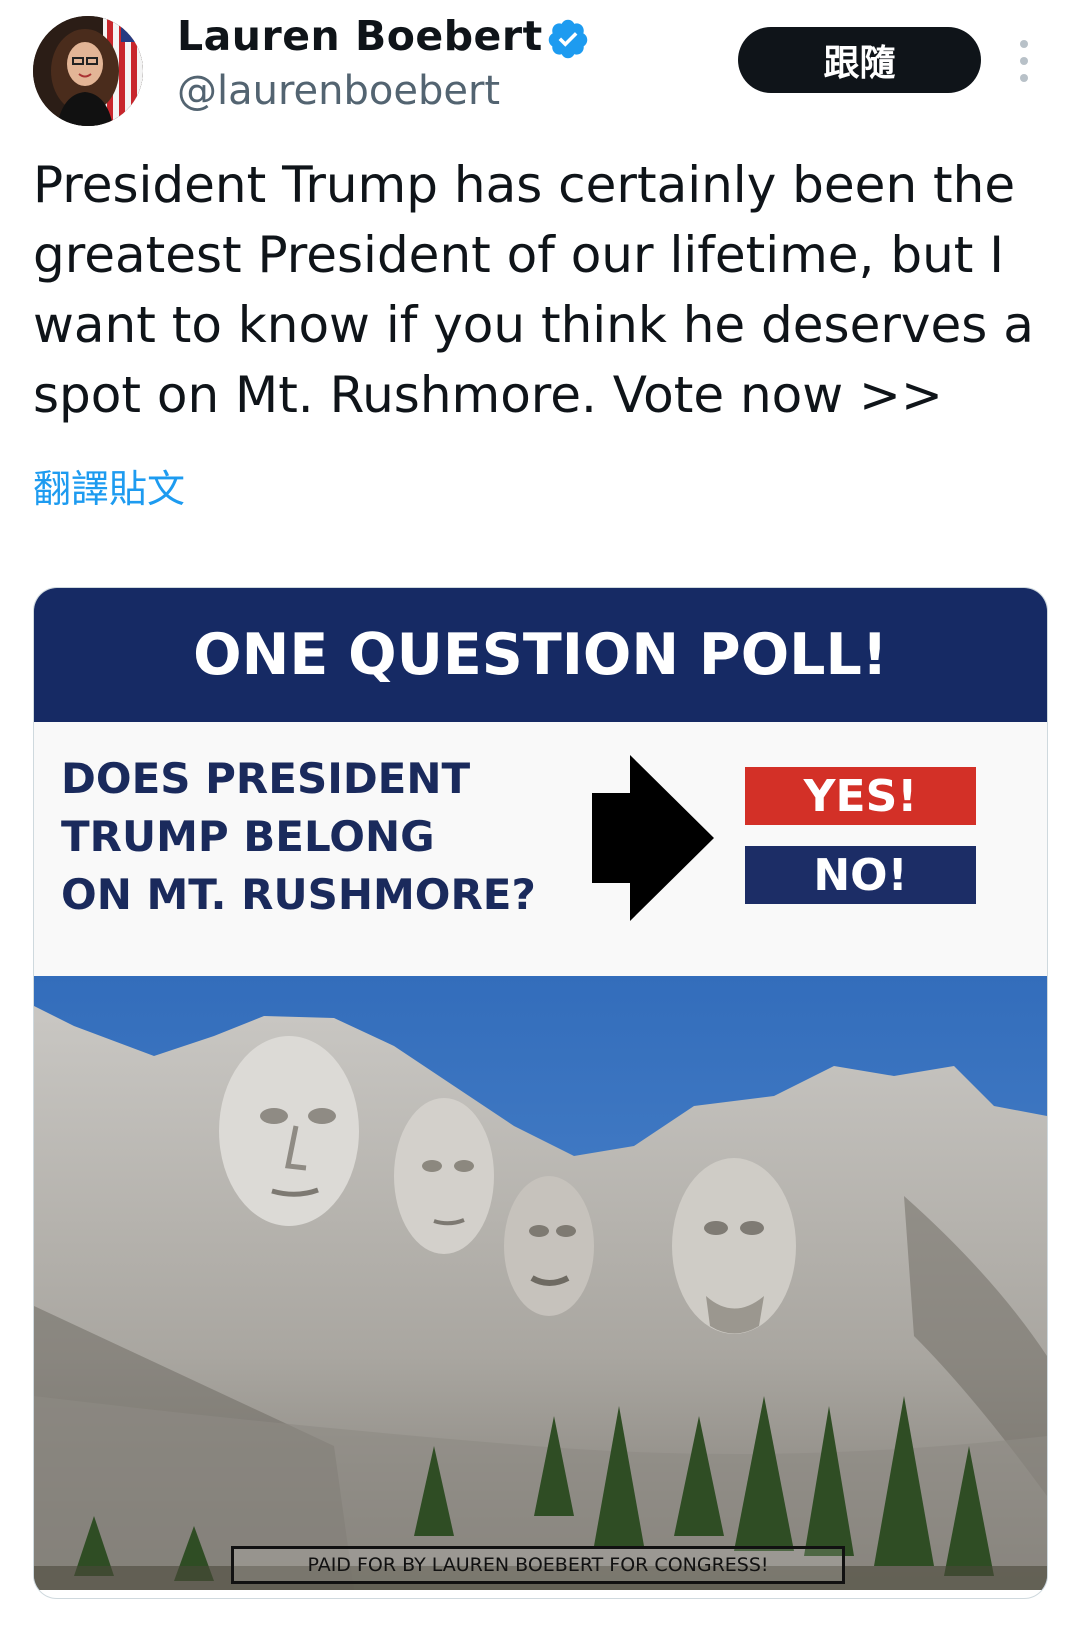  What do you see at coordinates (859, 60) in the screenshot?
I see `follow-button: 跟隨` at bounding box center [859, 60].